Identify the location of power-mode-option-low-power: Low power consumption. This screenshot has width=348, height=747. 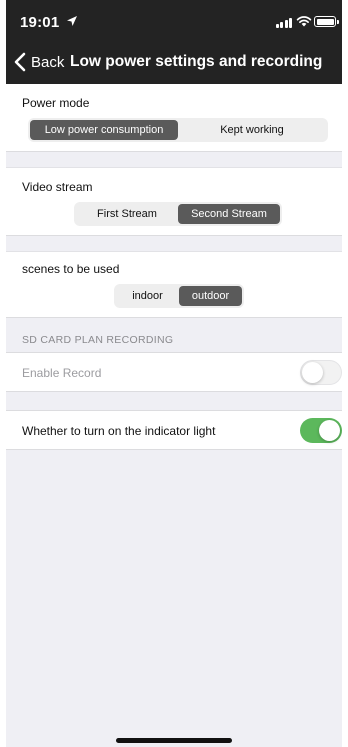
(104, 130).